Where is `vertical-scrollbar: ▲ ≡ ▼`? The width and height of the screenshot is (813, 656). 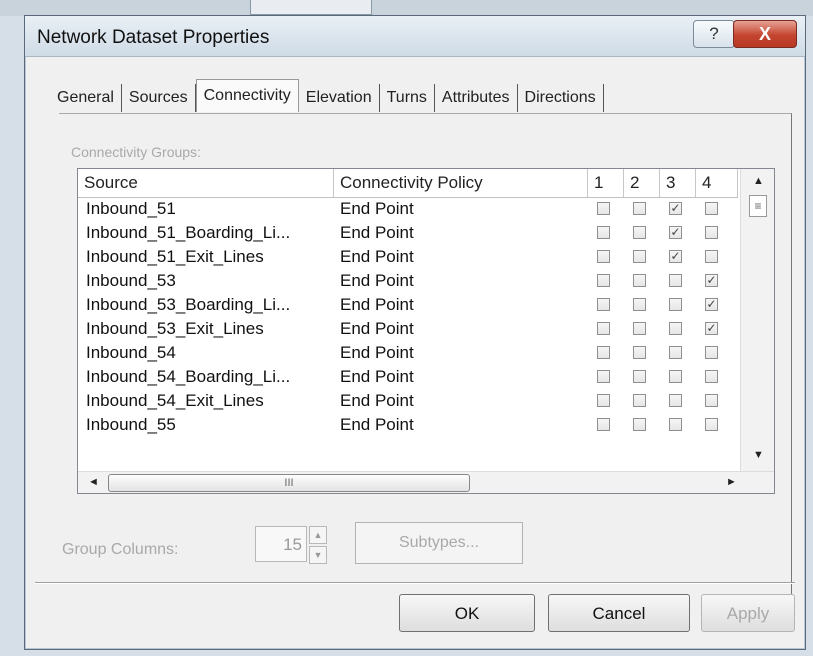
vertical-scrollbar: ▲ ≡ ▼ is located at coordinates (757, 320).